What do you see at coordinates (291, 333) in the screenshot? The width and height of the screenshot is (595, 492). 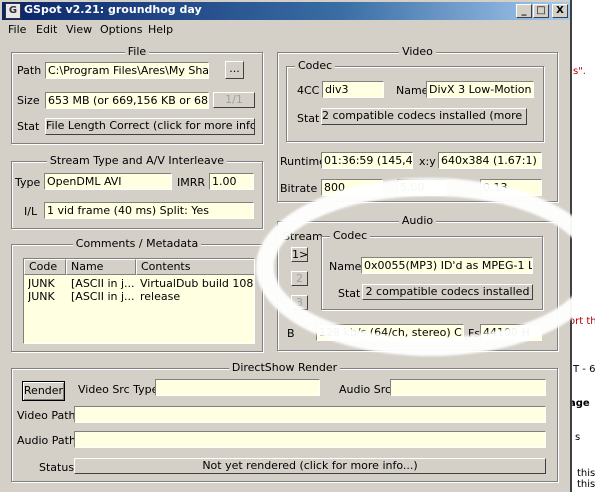 I see `audio-bitrate-label: B` at bounding box center [291, 333].